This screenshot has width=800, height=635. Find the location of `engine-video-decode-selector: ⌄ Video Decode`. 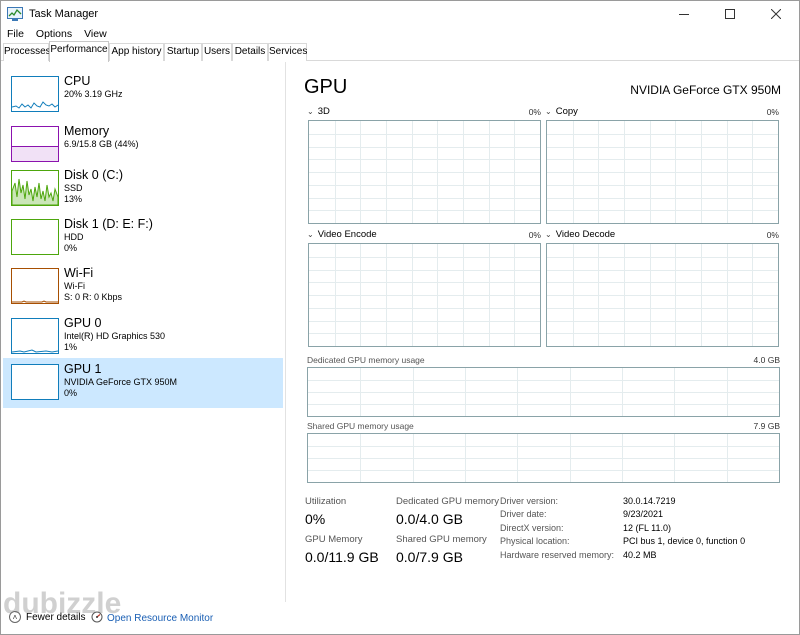

engine-video-decode-selector: ⌄ Video Decode is located at coordinates (580, 234).